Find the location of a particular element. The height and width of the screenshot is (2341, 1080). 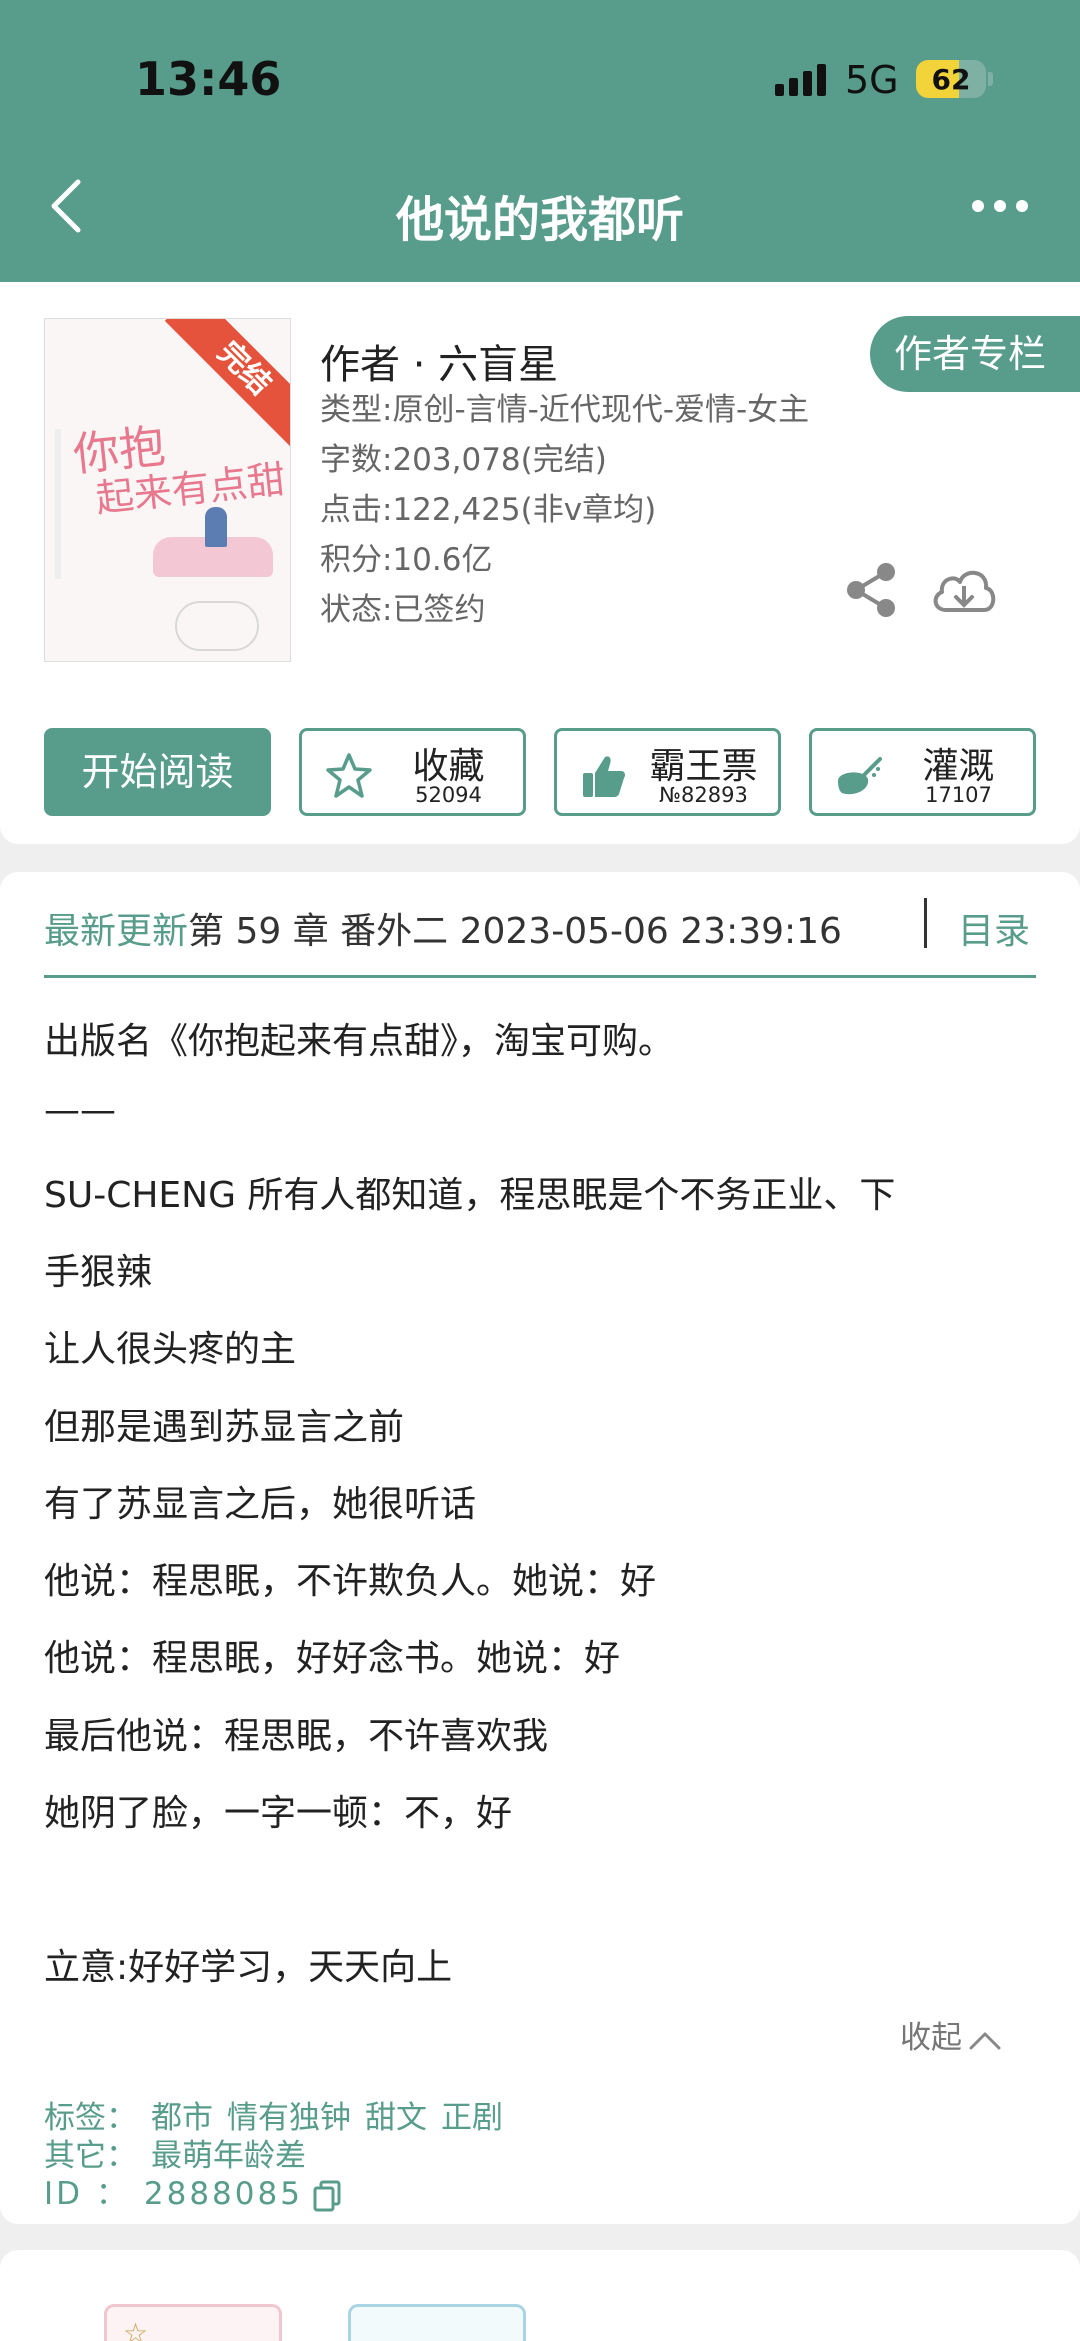

water-count: 17107 is located at coordinates (958, 795).